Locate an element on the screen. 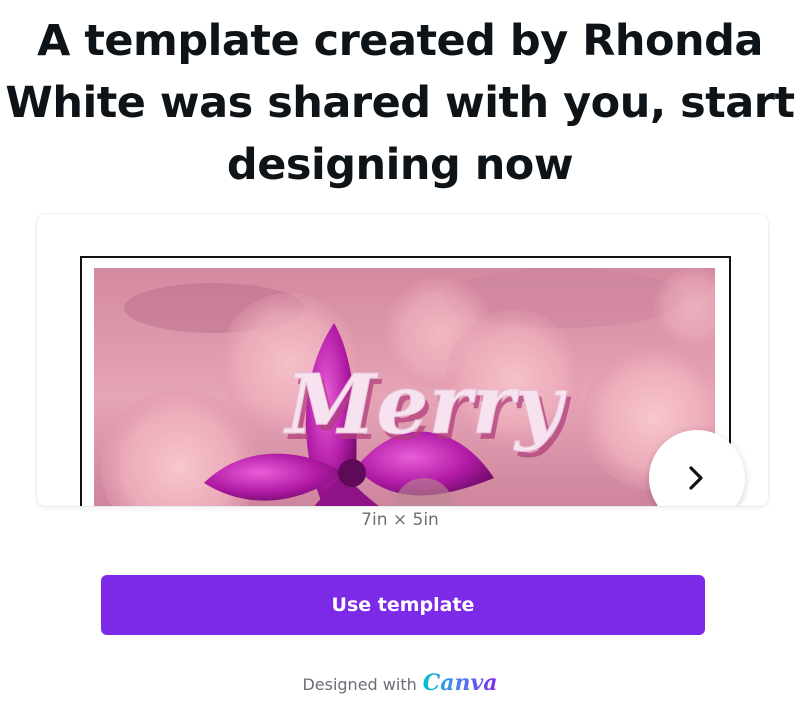 The height and width of the screenshot is (714, 800). template-dimensions: 7in × 5in is located at coordinates (400, 520).